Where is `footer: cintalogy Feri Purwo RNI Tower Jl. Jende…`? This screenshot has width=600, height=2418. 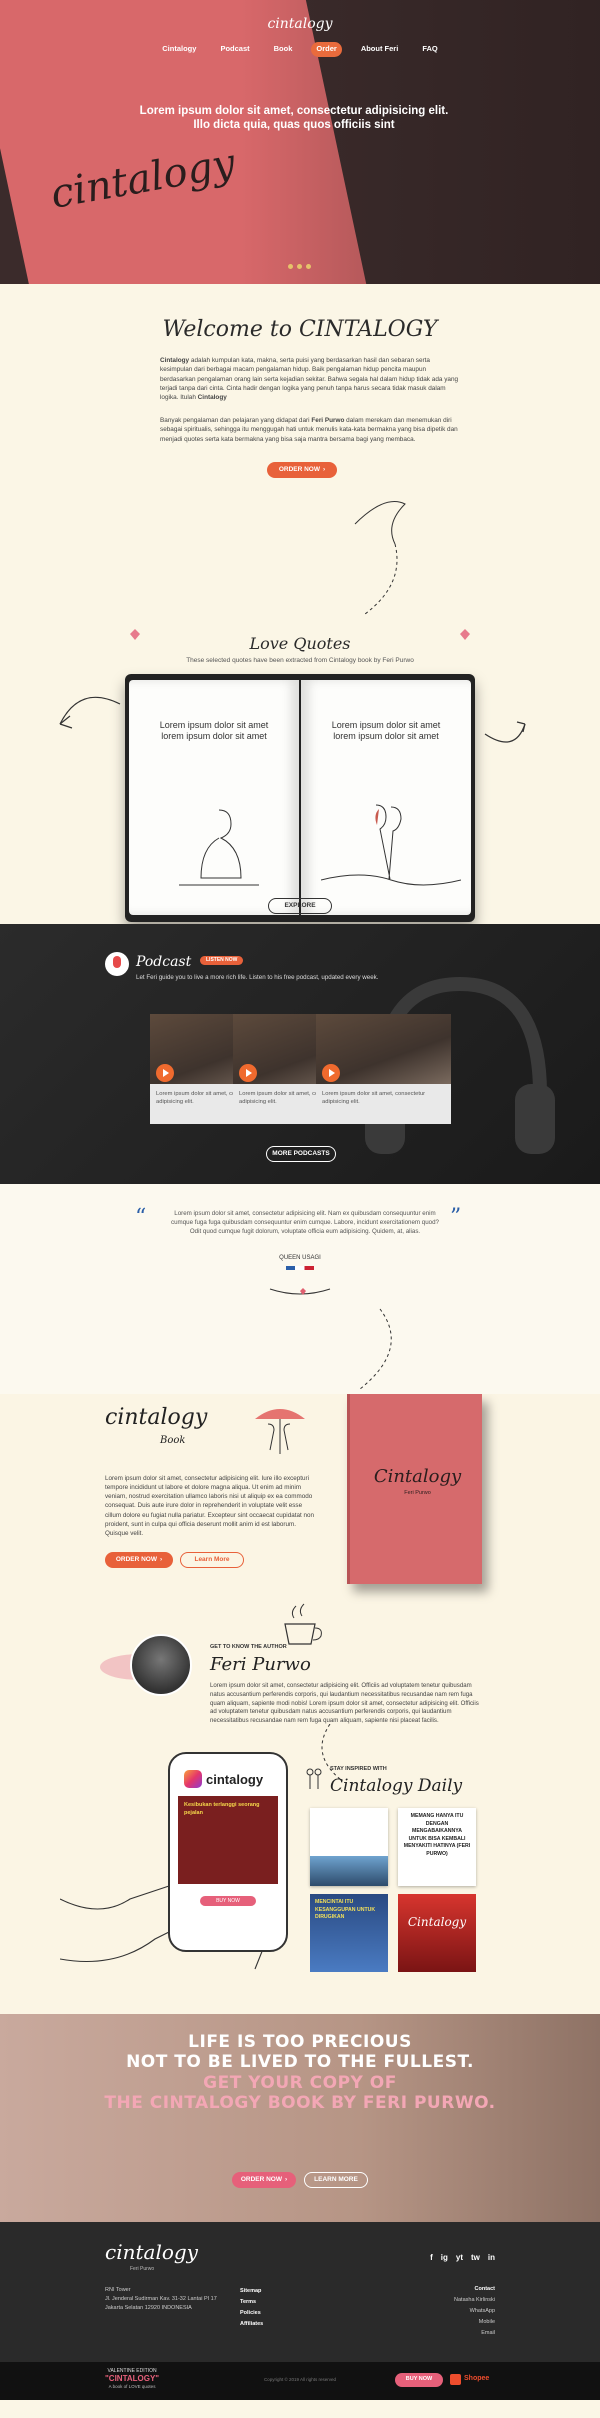
footer: cintalogy Feri Purwo RNI Tower Jl. Jende… is located at coordinates (300, 2292).